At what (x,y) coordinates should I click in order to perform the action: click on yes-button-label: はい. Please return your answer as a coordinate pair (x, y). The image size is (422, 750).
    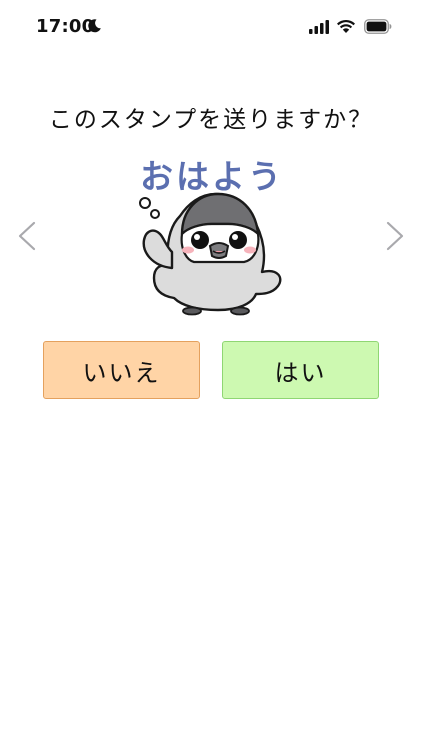
    Looking at the image, I should click on (300, 372).